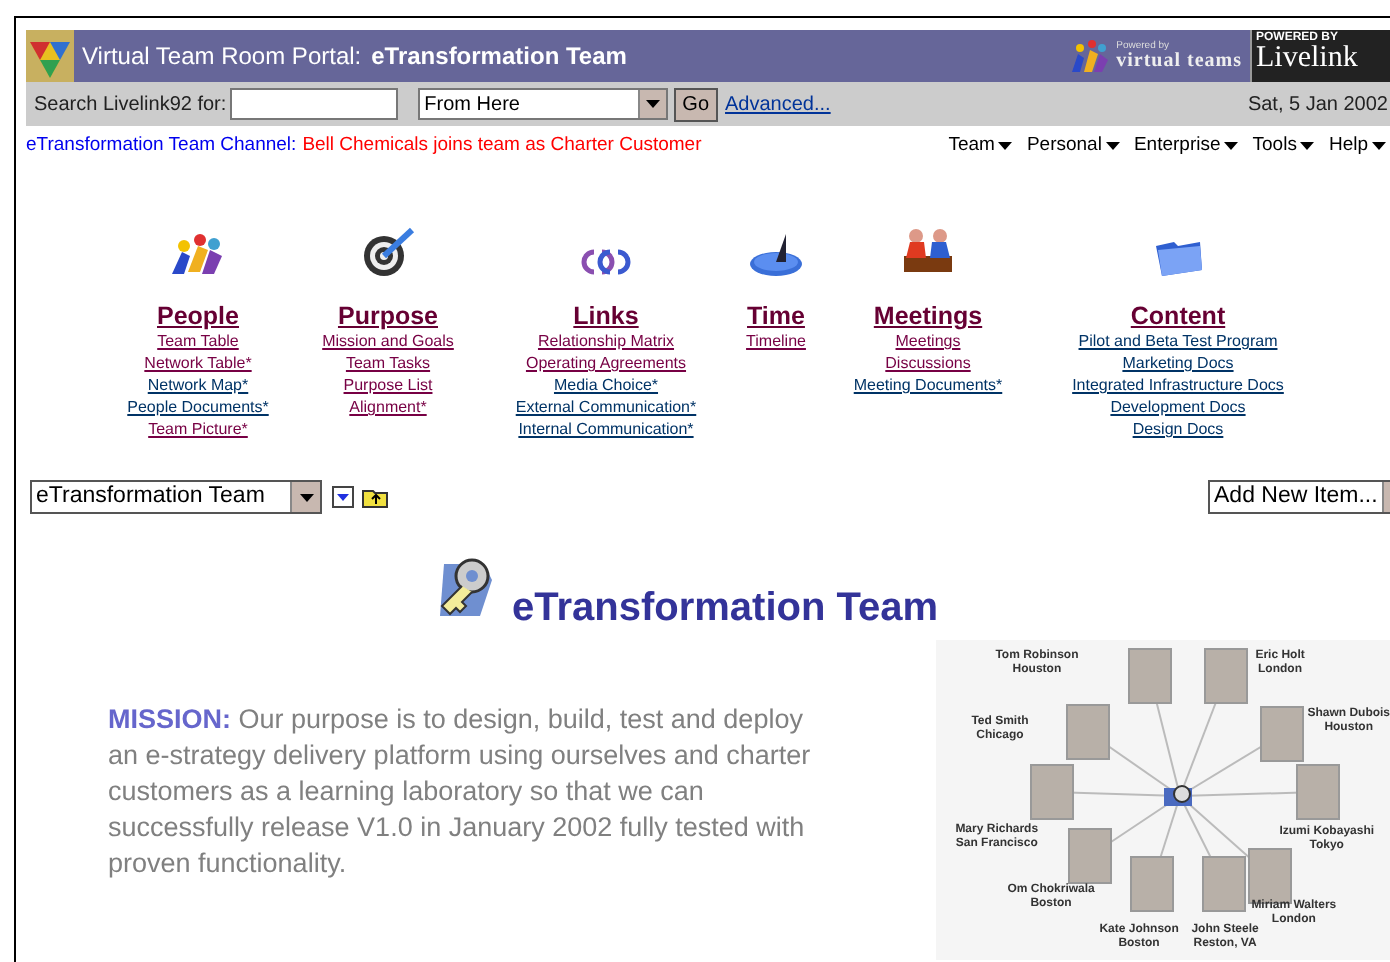 The image size is (1390, 962). What do you see at coordinates (606, 407) in the screenshot?
I see `category-link: External Communication*` at bounding box center [606, 407].